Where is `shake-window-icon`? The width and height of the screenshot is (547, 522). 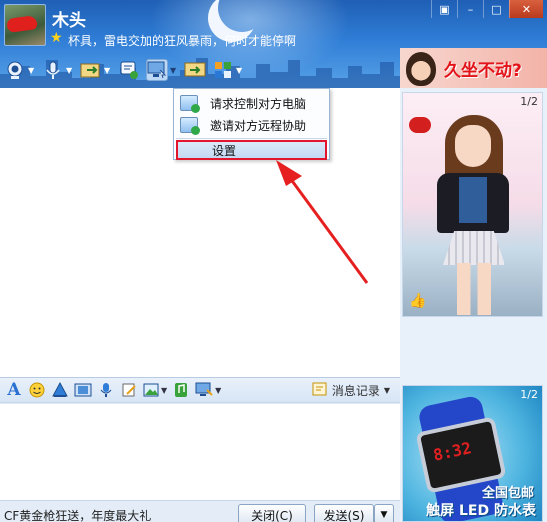
shake-window-icon is located at coordinates (60, 390).